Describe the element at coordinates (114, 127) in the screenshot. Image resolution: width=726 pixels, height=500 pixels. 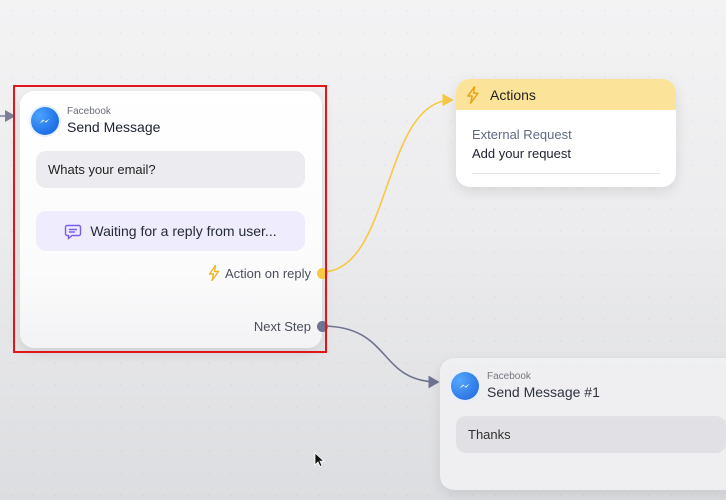
I see `node-title: Send Message` at that location.